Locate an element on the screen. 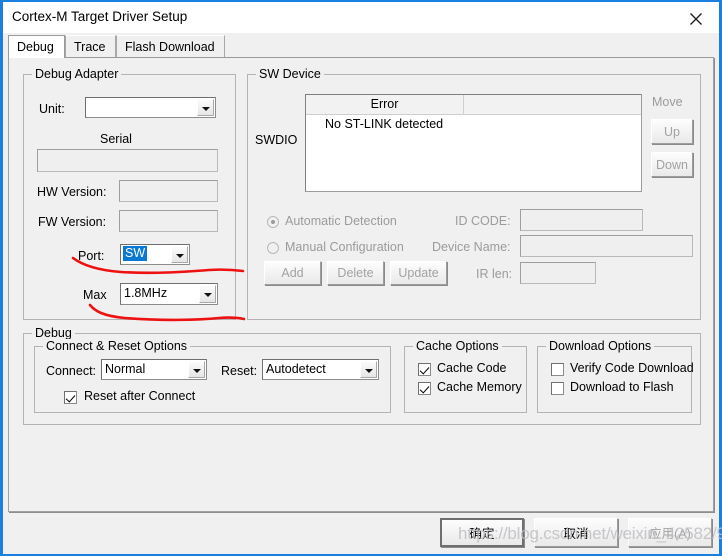  apply-label: 应用(A) is located at coordinates (670, 534).